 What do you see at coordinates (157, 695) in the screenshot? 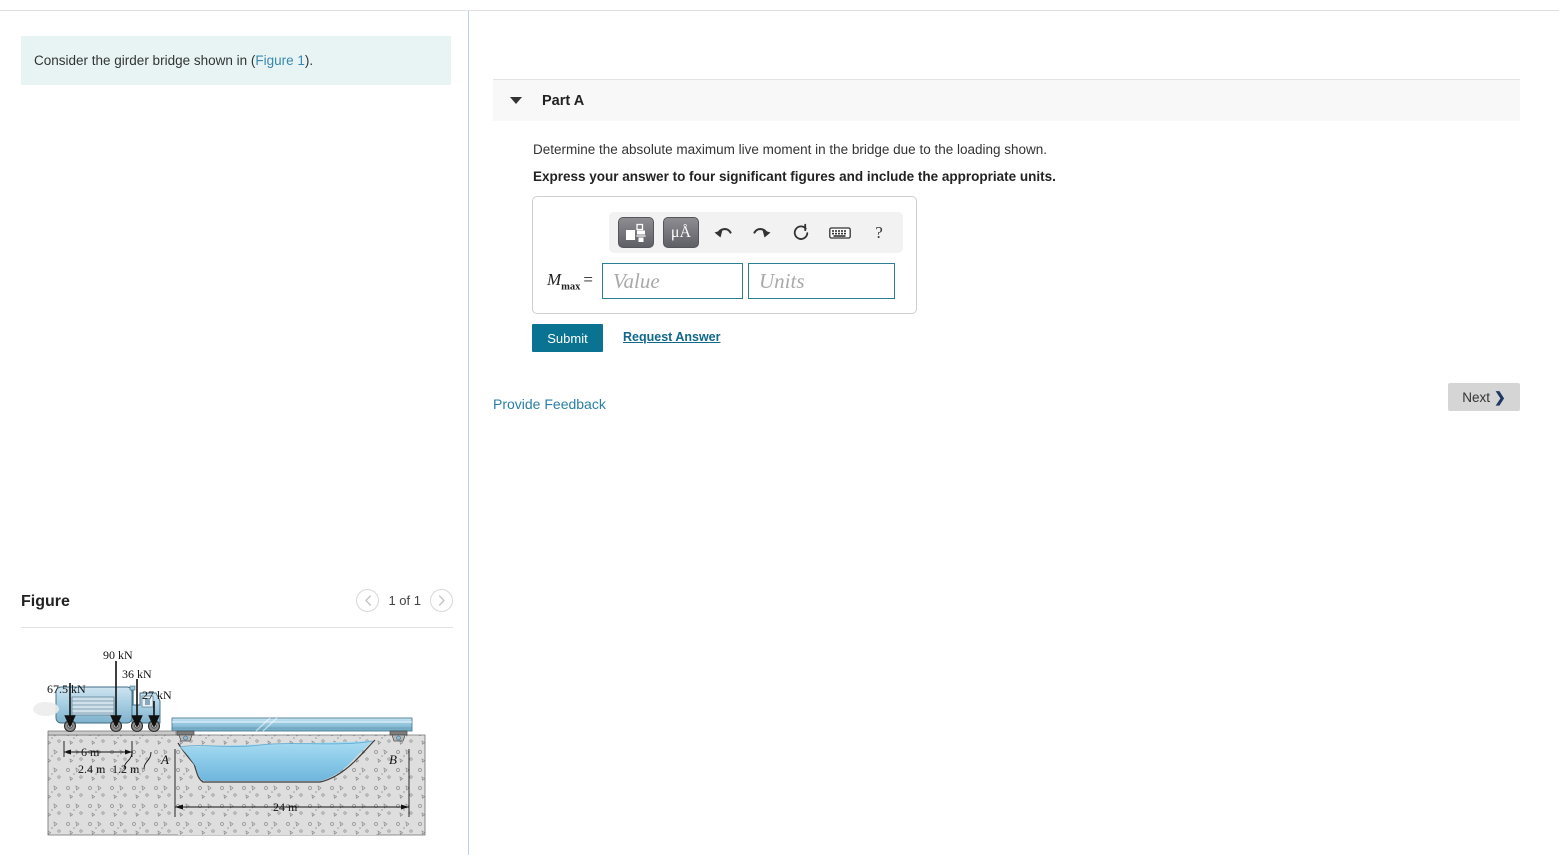
I see `load-label-4: 27 kN` at bounding box center [157, 695].